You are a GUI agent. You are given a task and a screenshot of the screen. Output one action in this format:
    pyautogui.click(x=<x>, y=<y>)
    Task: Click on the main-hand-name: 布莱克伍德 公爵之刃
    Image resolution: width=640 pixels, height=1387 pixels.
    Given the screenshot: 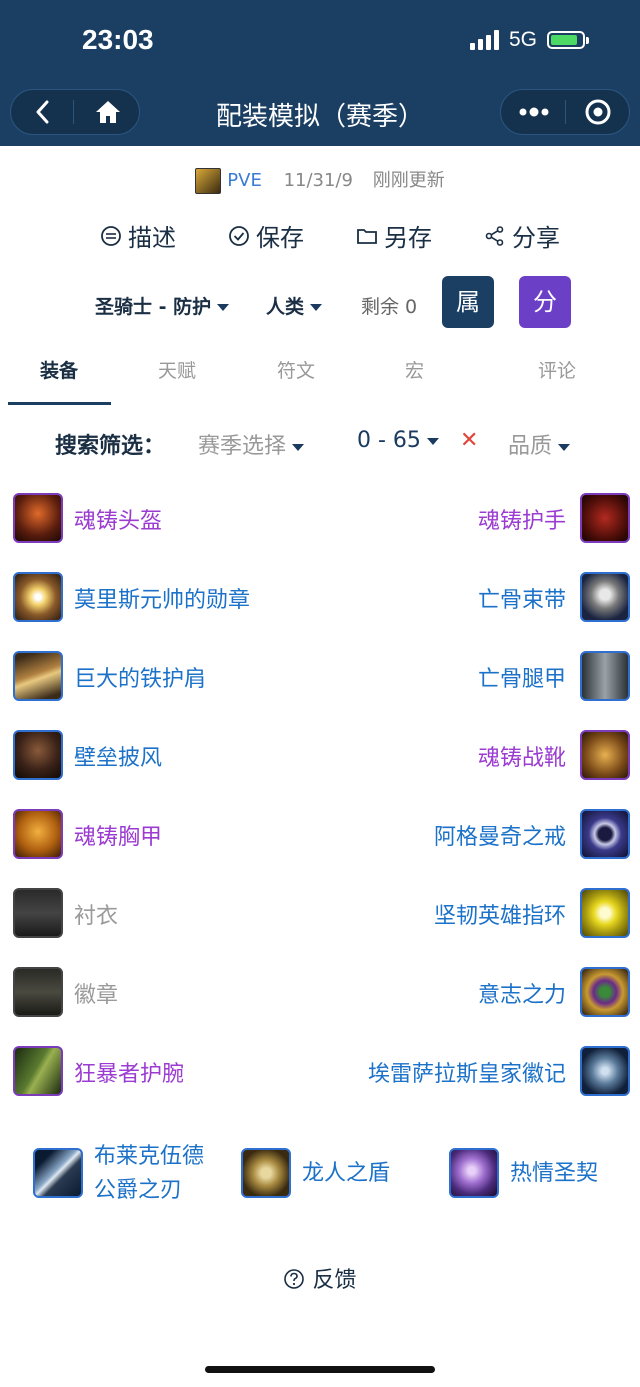 What is the action you would take?
    pyautogui.click(x=149, y=1174)
    